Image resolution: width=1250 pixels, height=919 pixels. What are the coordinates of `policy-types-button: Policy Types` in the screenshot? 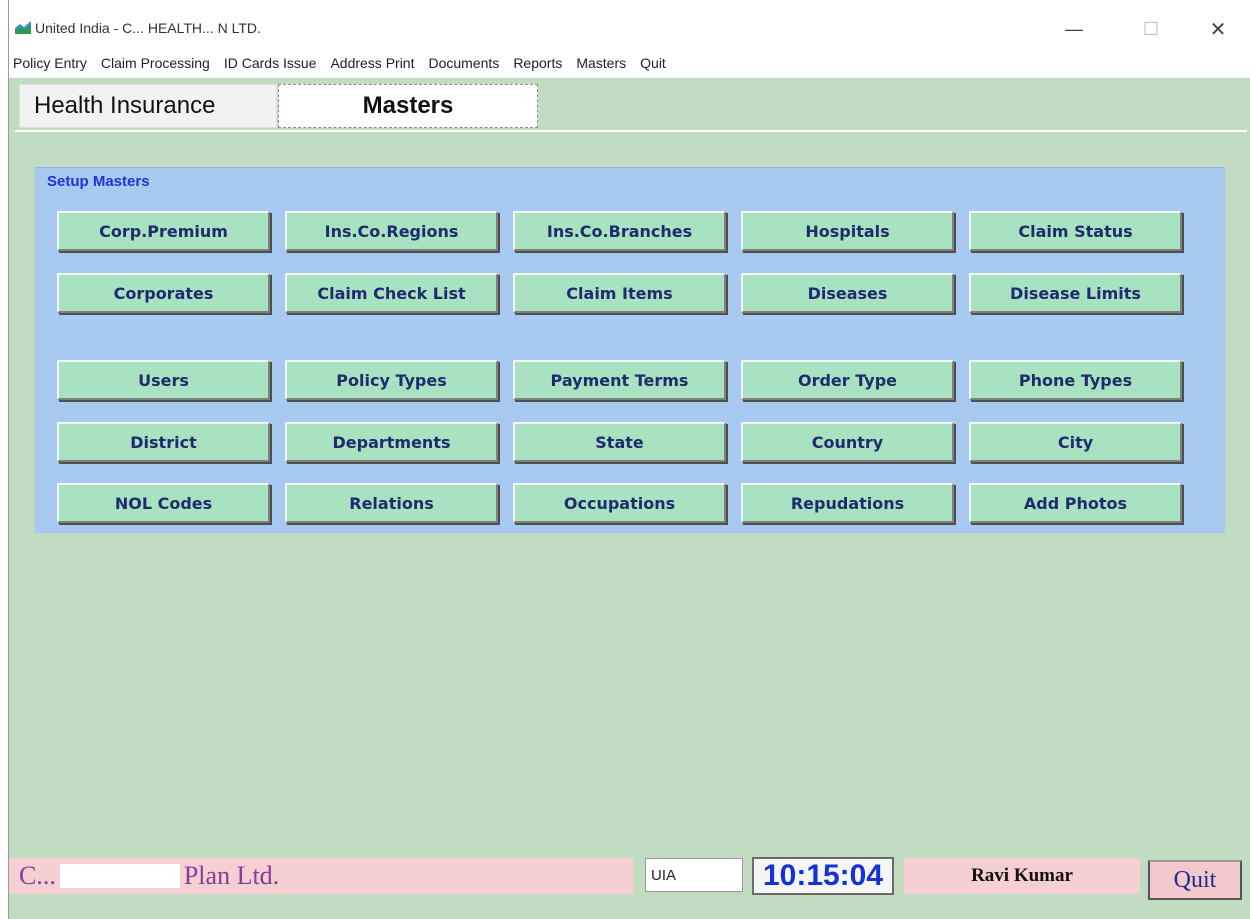 It's located at (391, 380).